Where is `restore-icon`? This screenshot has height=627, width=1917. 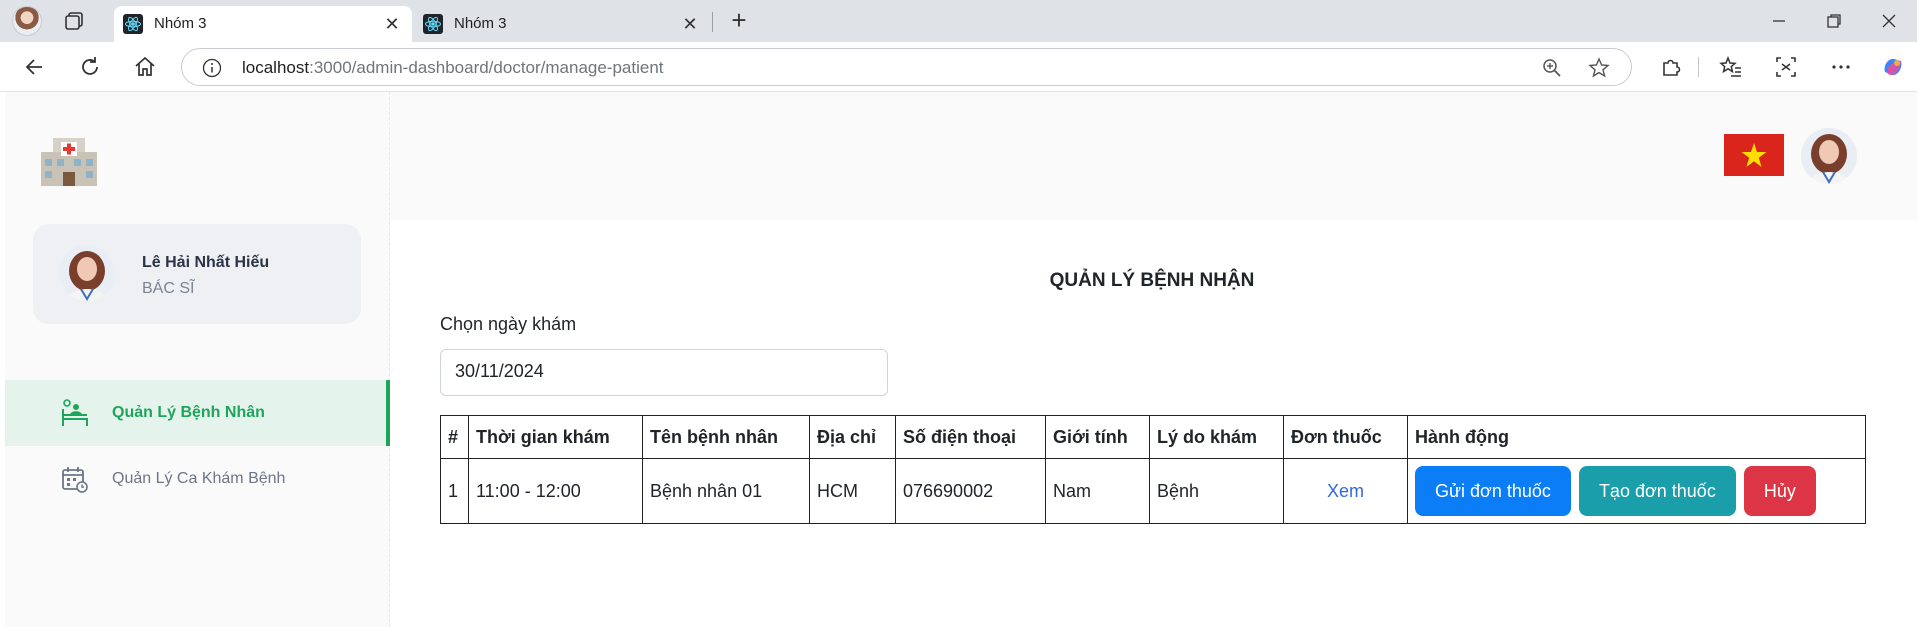
restore-icon is located at coordinates (1834, 21).